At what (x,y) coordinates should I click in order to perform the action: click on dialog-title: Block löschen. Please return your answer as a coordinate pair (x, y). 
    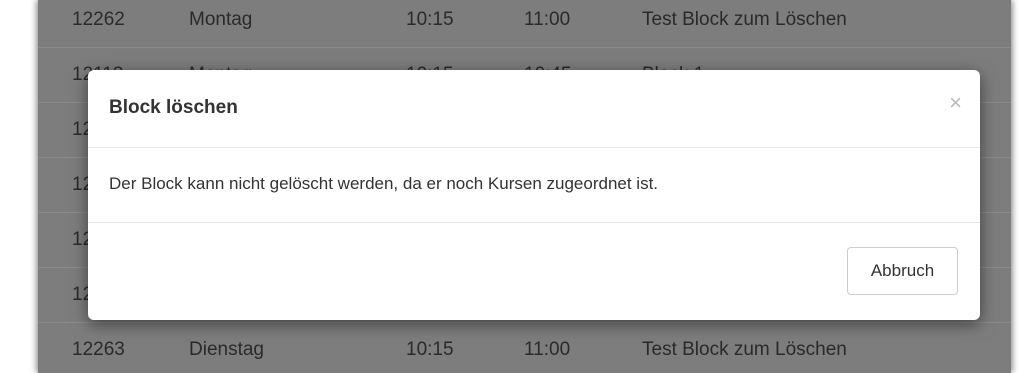
    Looking at the image, I should click on (173, 107).